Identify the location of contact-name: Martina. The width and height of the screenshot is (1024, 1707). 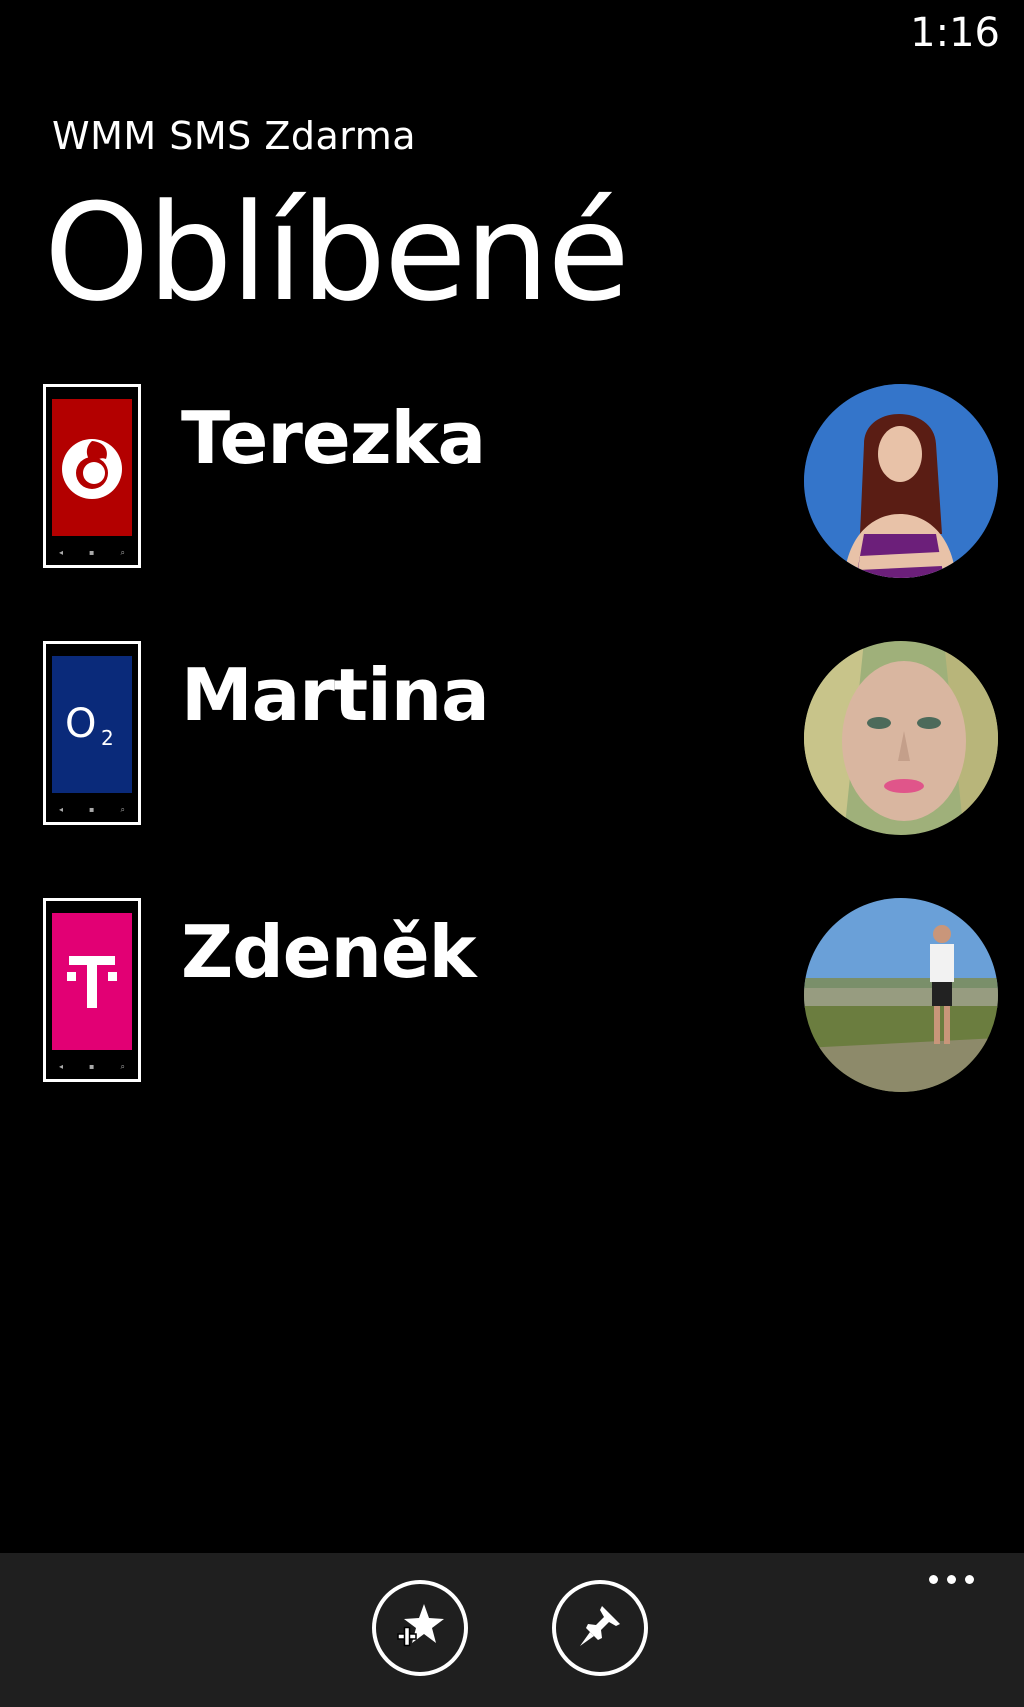
(335, 695).